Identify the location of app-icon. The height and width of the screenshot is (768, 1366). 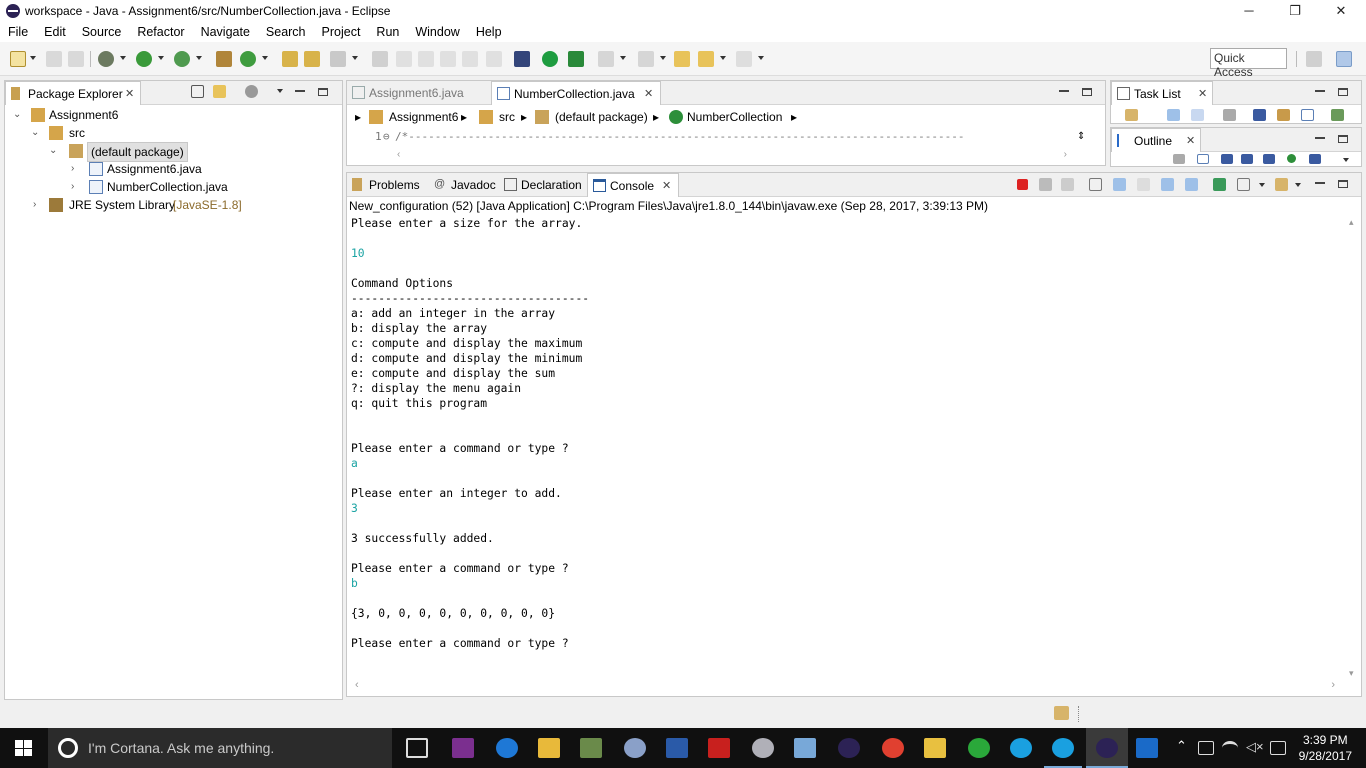
(591, 748).